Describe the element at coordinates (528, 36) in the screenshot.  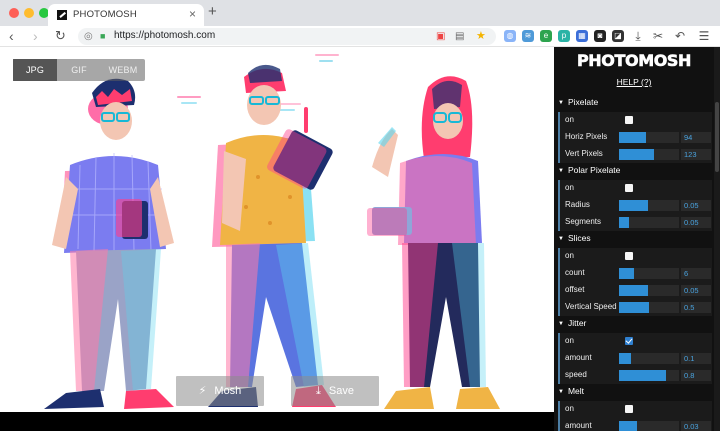
I see `extension-wifi-icon: ≋` at that location.